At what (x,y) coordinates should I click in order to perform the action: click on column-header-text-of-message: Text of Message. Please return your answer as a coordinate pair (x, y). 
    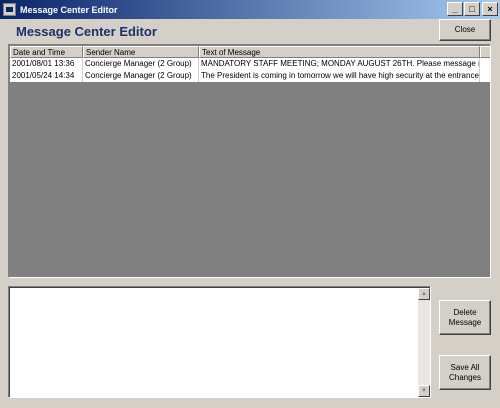
    Looking at the image, I should click on (339, 52).